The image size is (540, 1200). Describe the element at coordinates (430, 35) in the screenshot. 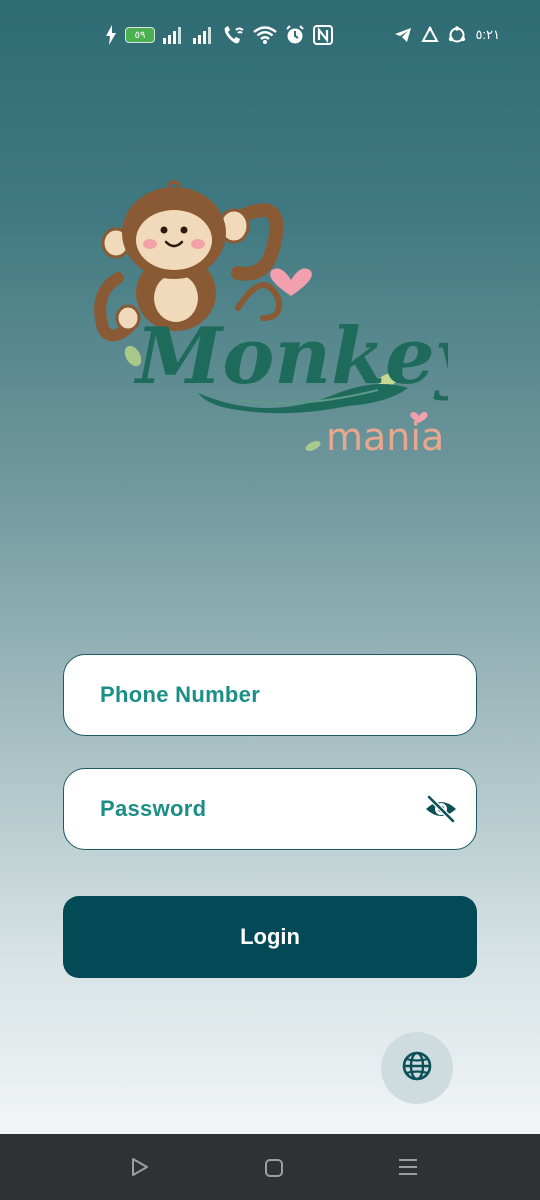

I see `notification-icon` at that location.